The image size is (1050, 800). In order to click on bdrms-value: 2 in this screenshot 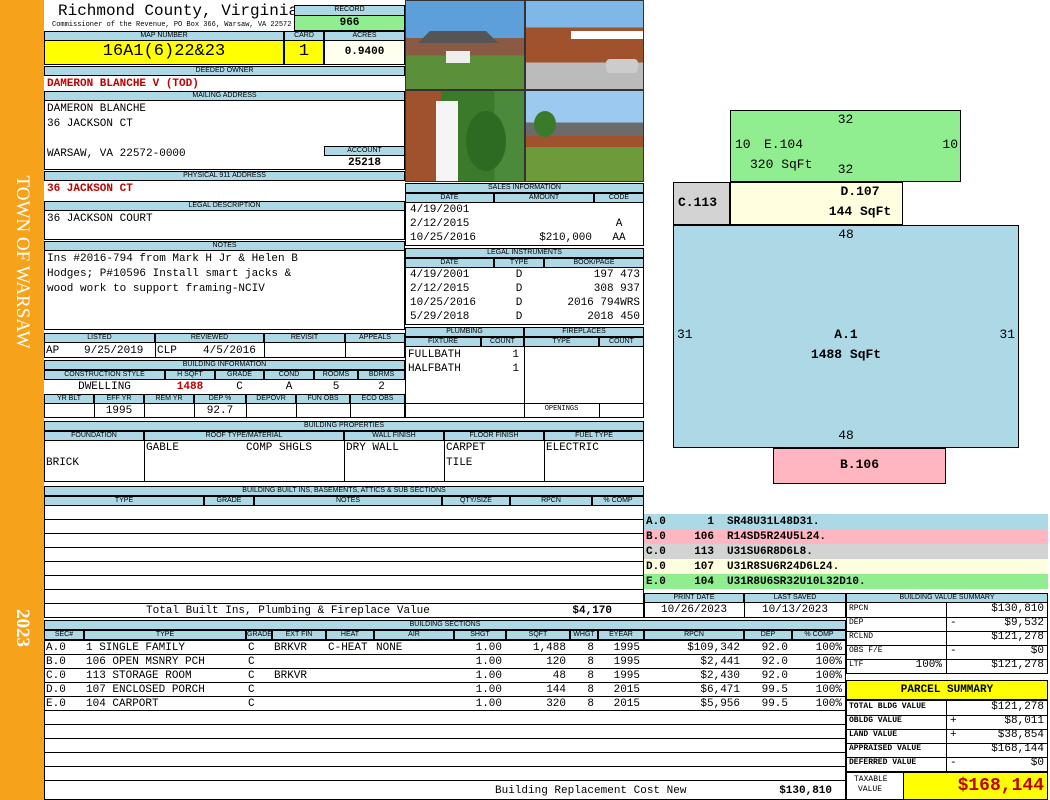, I will do `click(381, 387)`.